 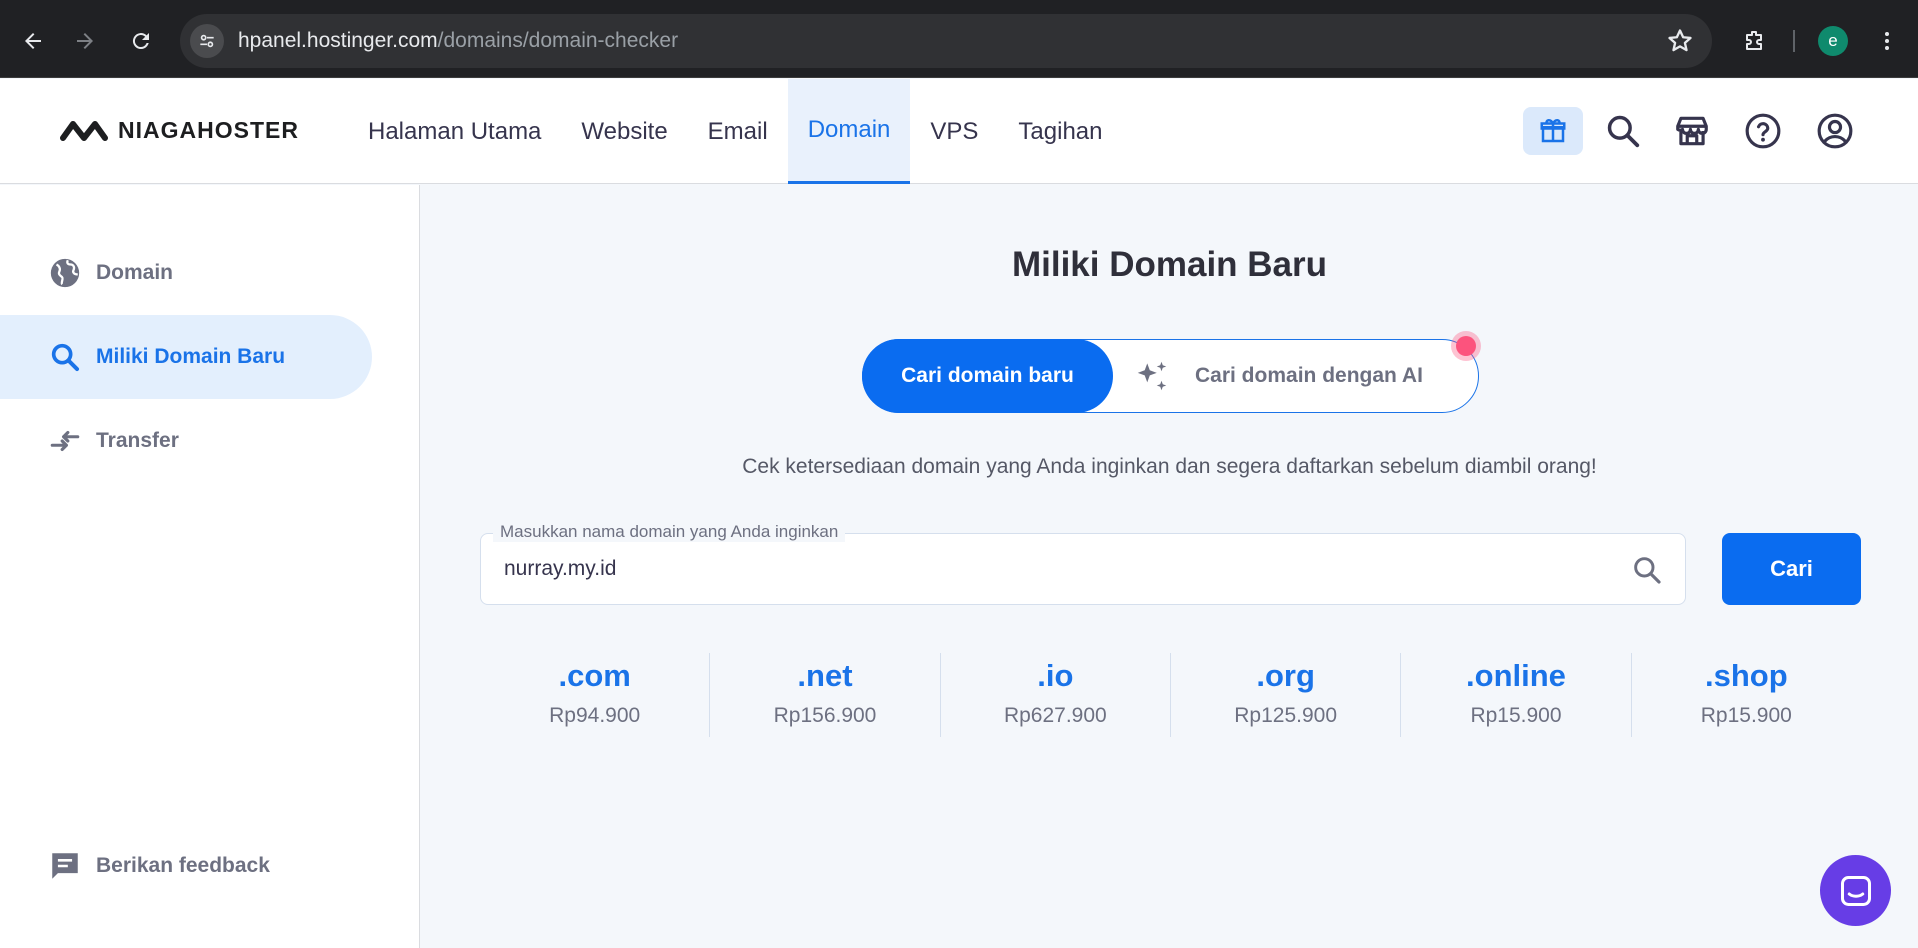 I want to click on mode-cari-domain-ai: Cari domain dengan AI, so click(x=1278, y=376).